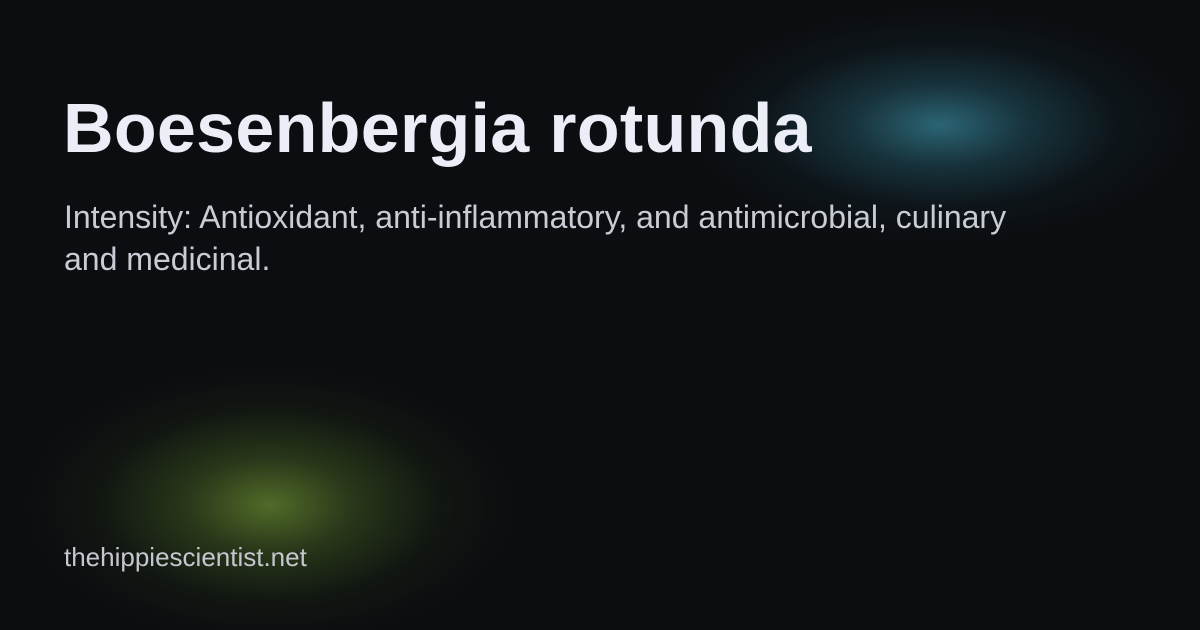 The image size is (1200, 630). What do you see at coordinates (185, 557) in the screenshot?
I see `site-domain: thehippiescientist.net` at bounding box center [185, 557].